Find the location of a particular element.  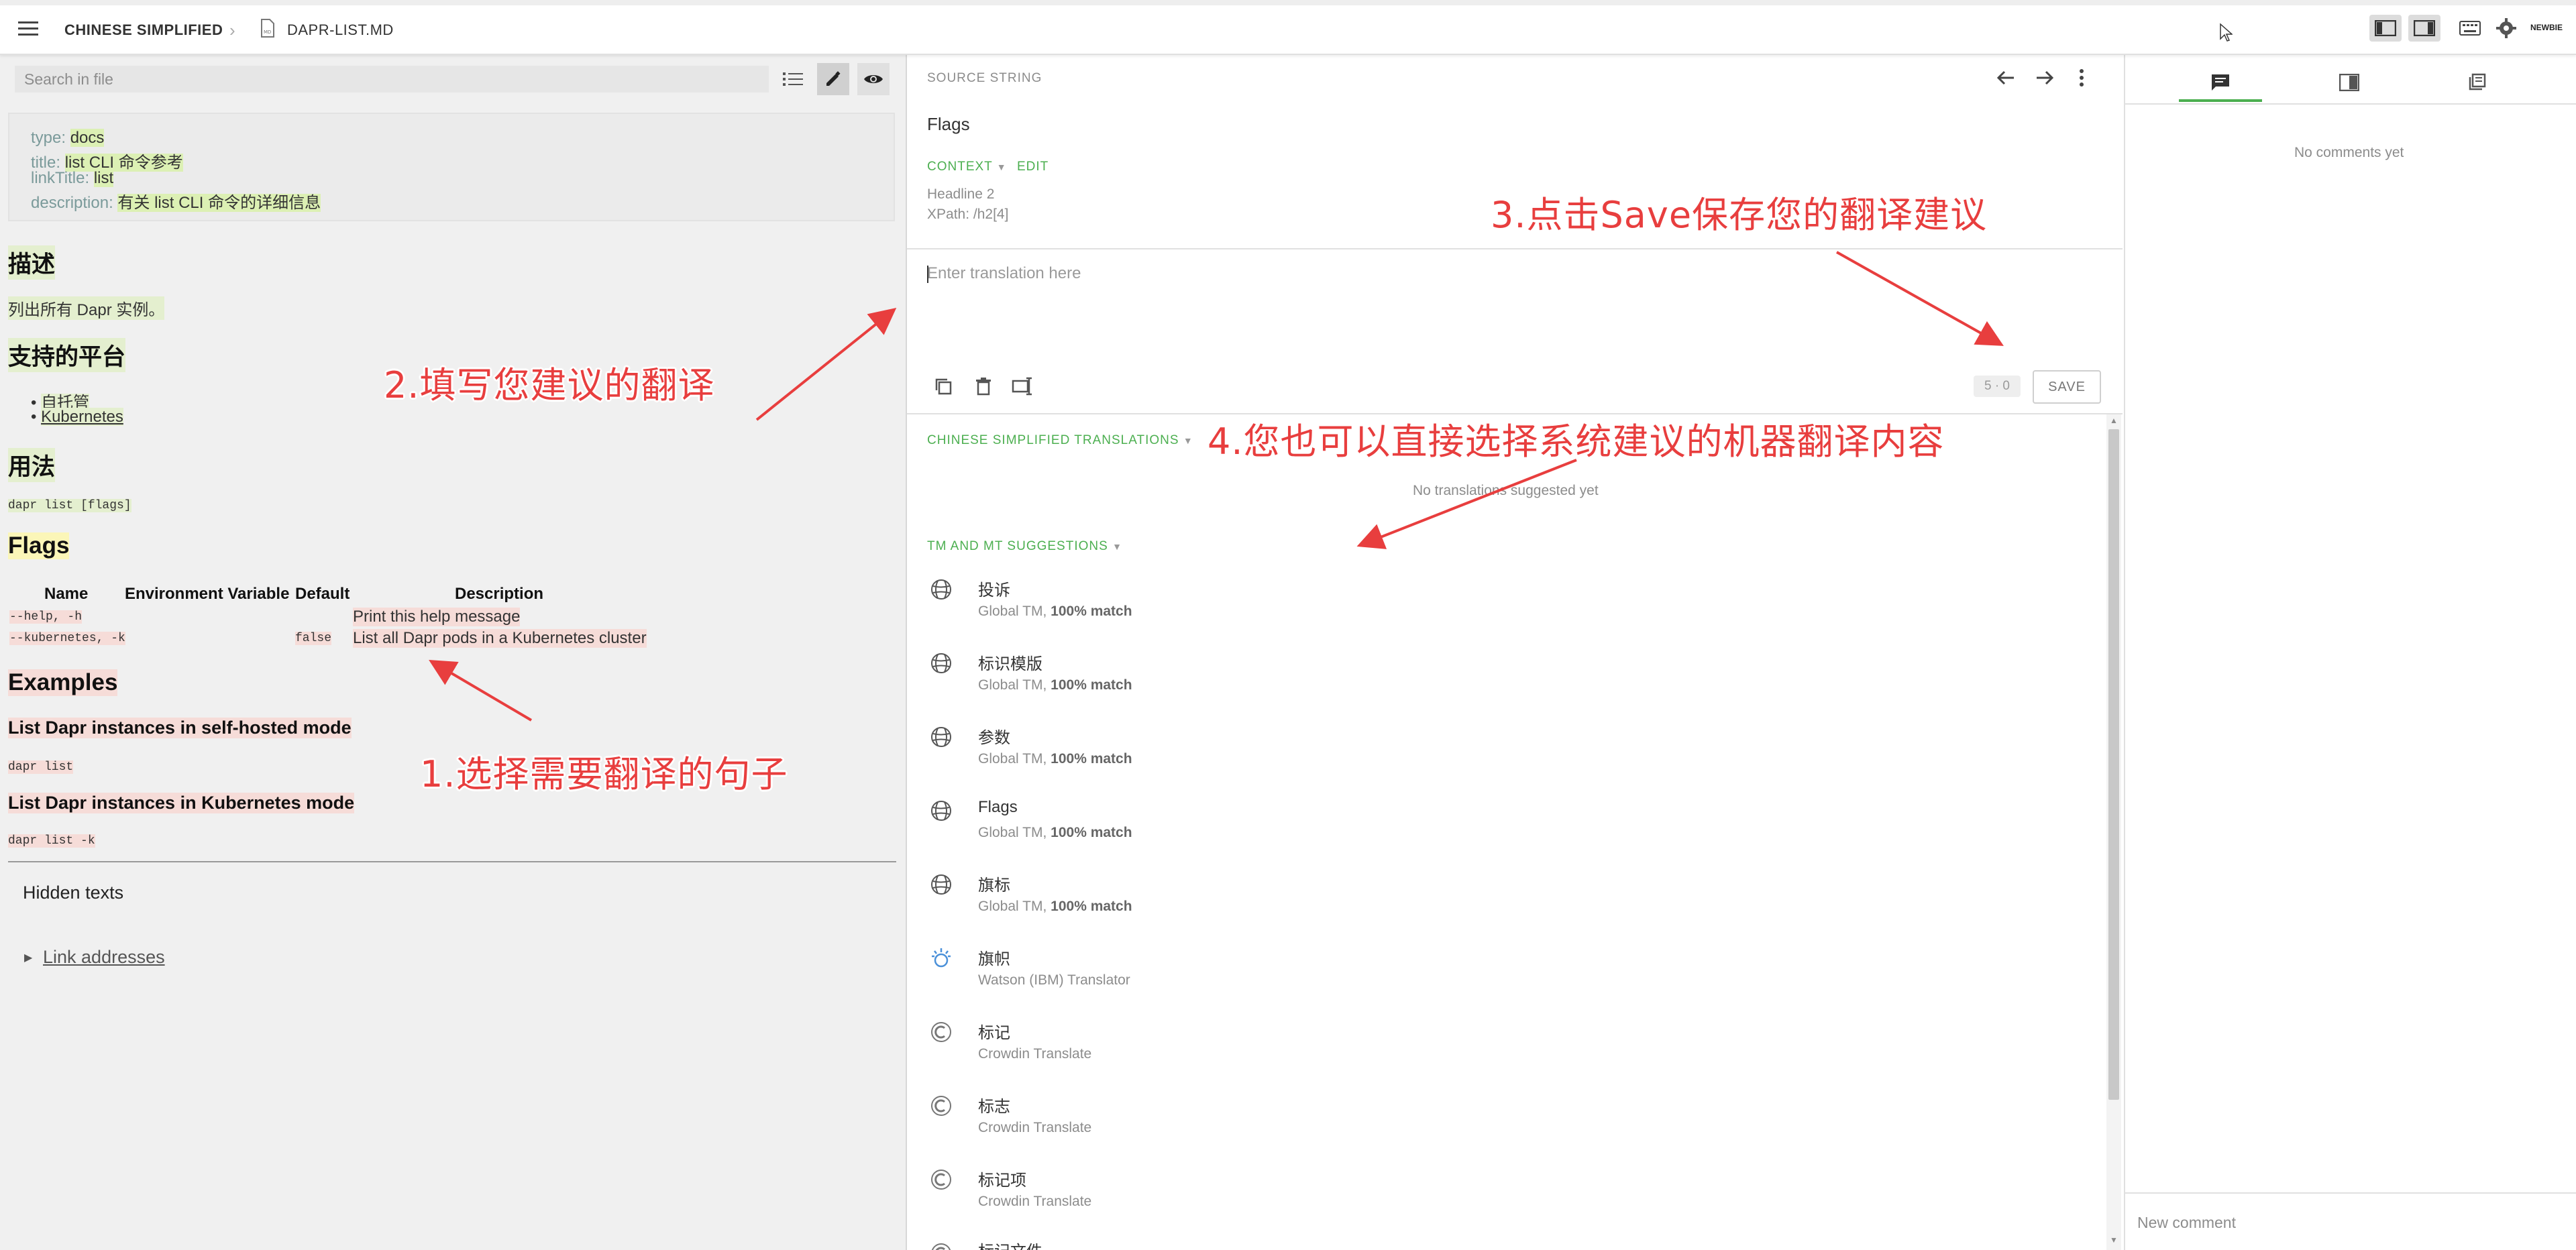

table-cell-name: --help, -h is located at coordinates (46, 617).